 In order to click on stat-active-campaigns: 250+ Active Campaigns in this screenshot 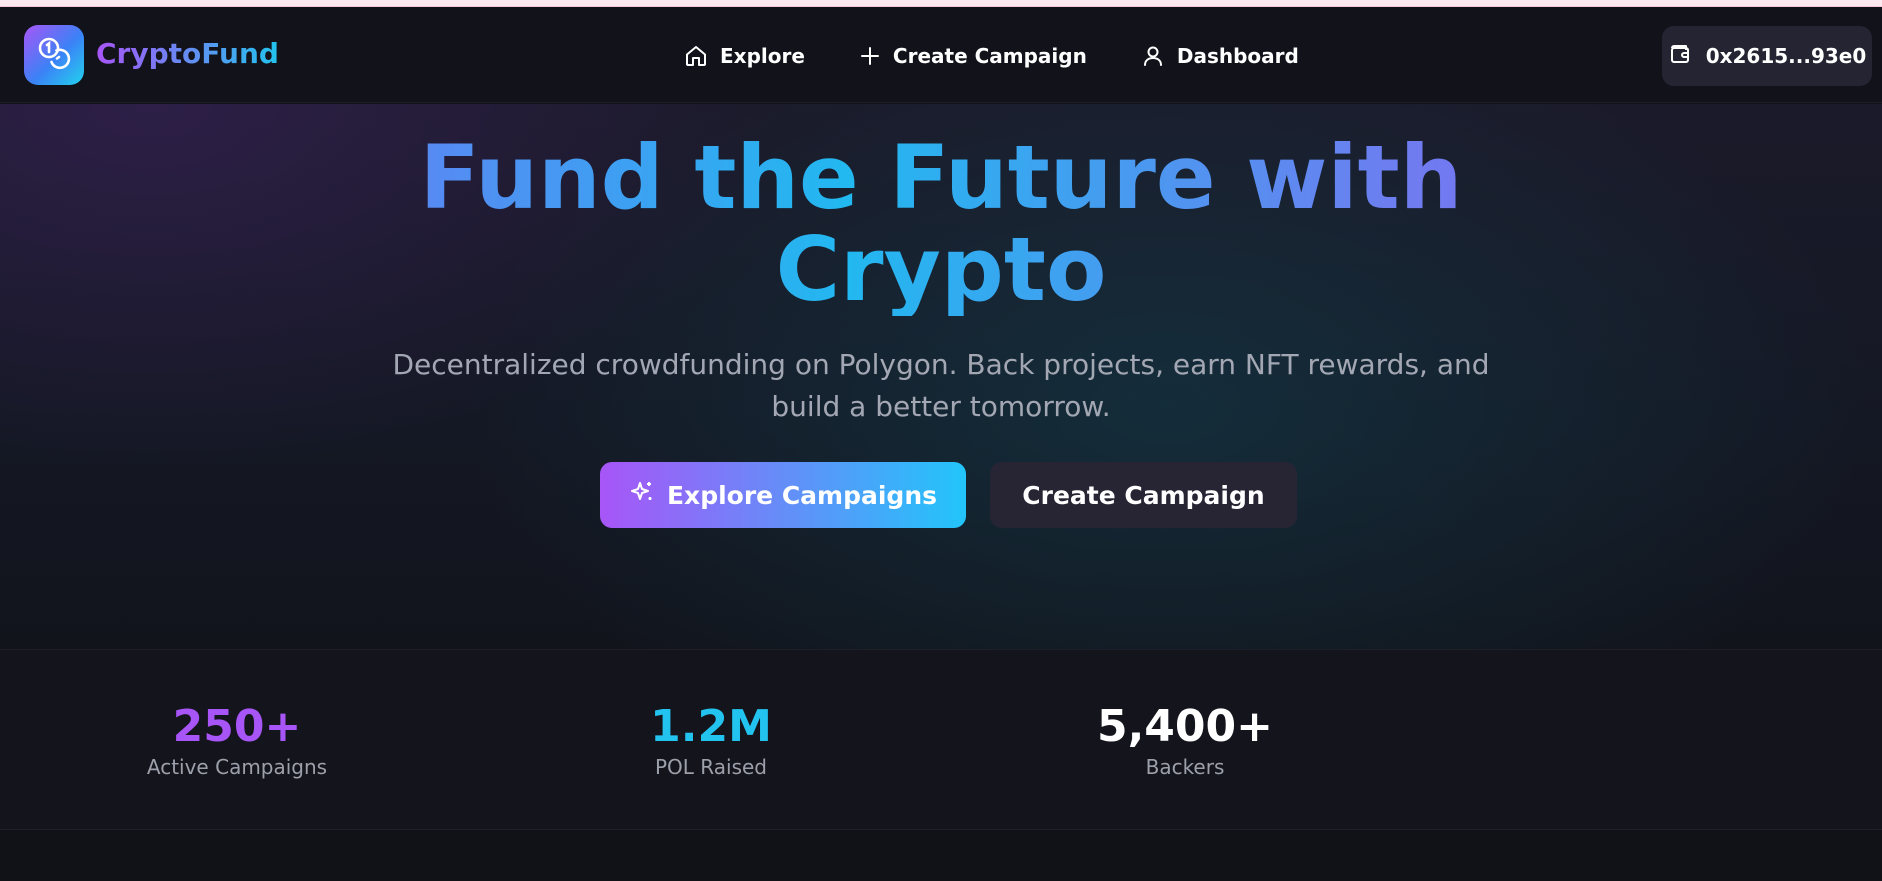, I will do `click(237, 741)`.